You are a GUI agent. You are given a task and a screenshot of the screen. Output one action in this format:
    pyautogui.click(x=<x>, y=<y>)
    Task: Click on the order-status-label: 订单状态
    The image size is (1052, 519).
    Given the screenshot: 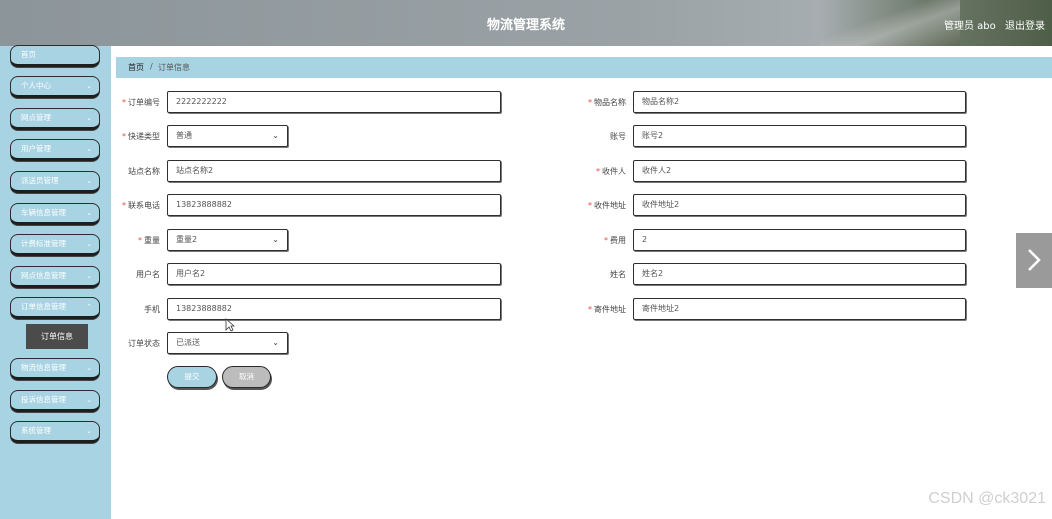 What is the action you would take?
    pyautogui.click(x=144, y=343)
    